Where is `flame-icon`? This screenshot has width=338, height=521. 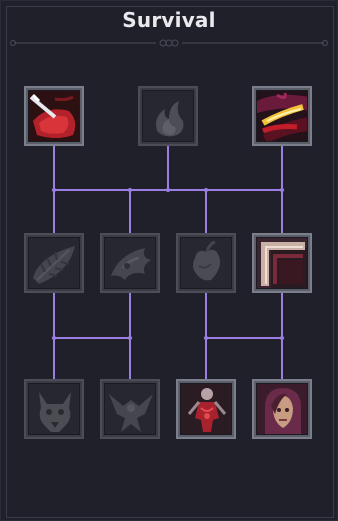
flame-icon is located at coordinates (168, 116).